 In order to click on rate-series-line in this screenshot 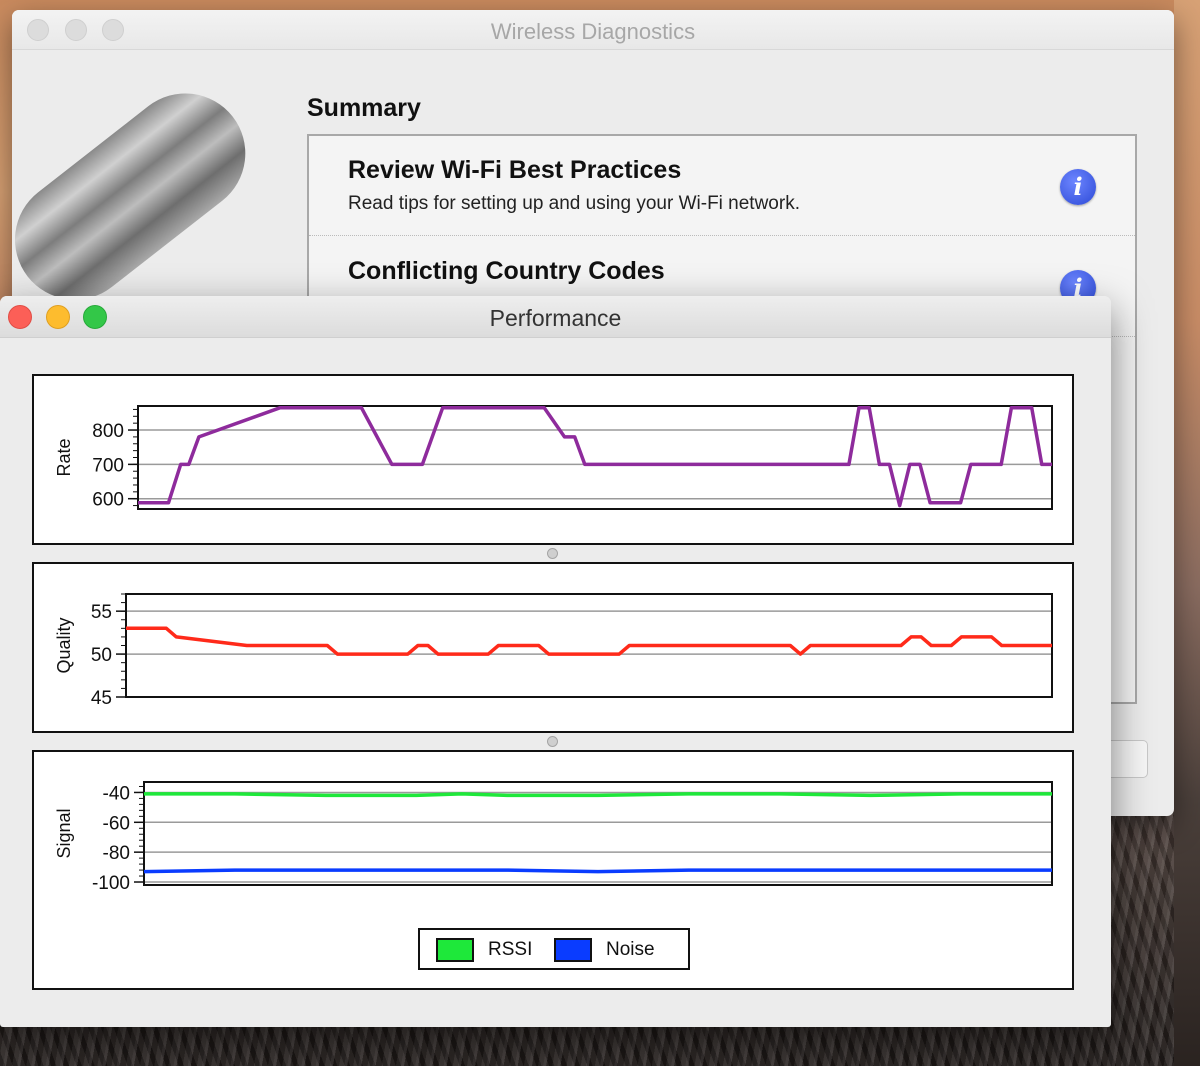, I will do `click(595, 456)`.